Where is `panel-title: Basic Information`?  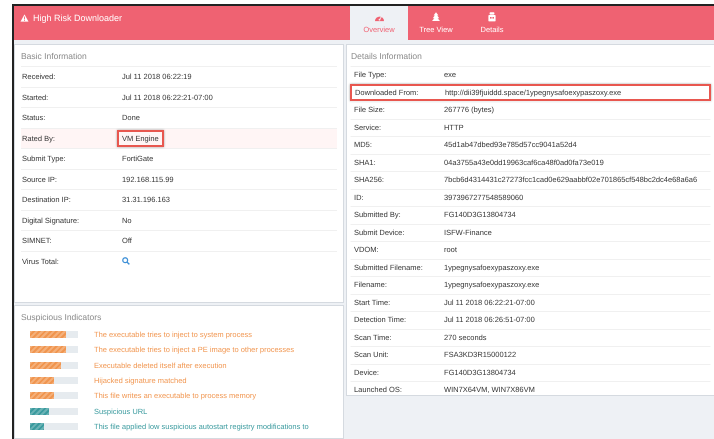
panel-title: Basic Information is located at coordinates (54, 56).